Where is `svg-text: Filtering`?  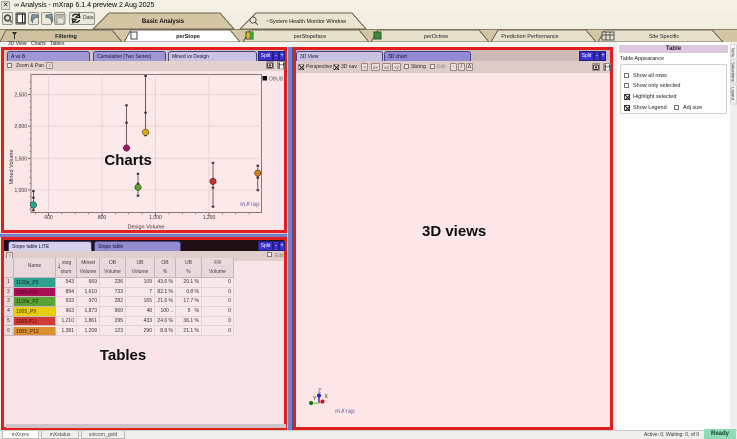 svg-text: Filtering is located at coordinates (66, 37).